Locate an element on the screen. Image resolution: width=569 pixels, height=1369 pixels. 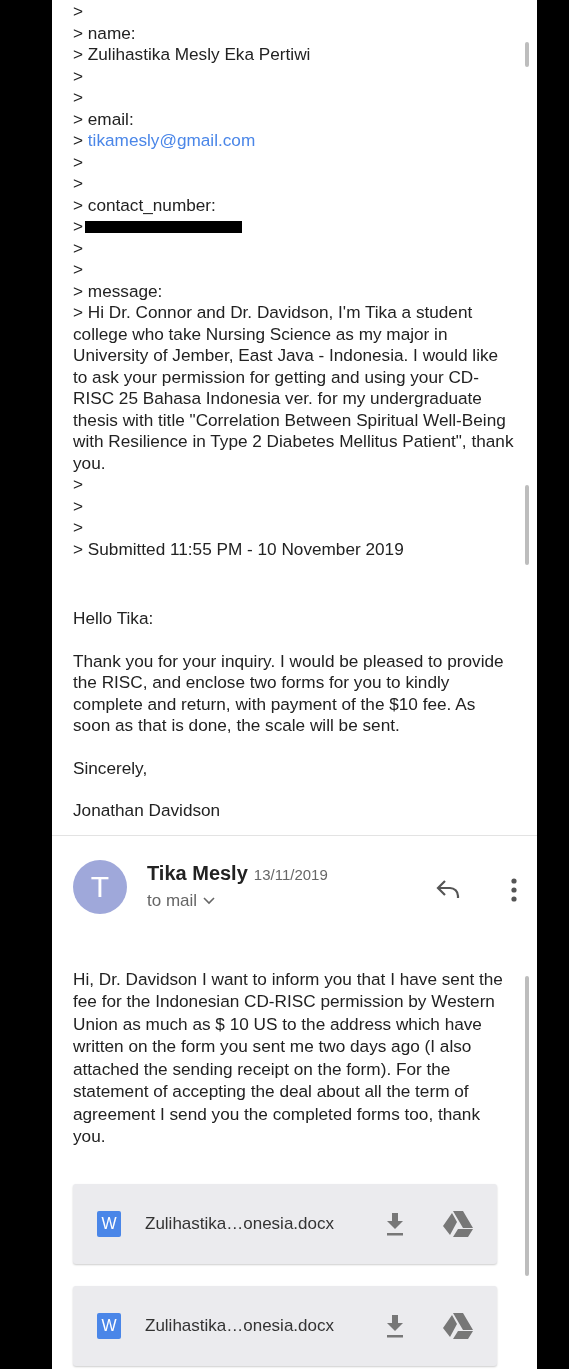
quoted-line: > Submitted 11:55 PM - 10 November 2019 is located at coordinates (239, 549).